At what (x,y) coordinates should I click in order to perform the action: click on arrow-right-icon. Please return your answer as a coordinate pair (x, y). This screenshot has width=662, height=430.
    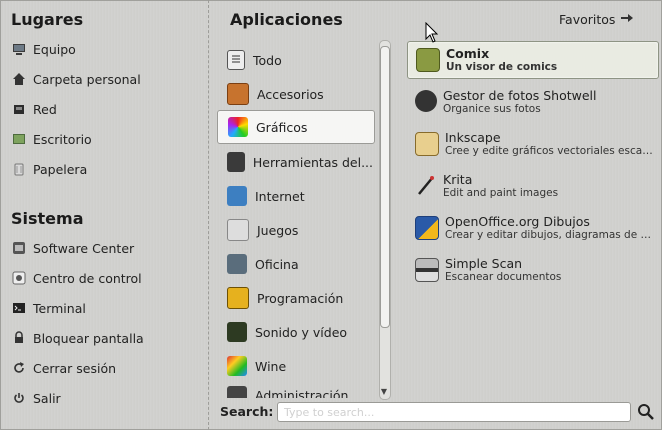
    Looking at the image, I should click on (627, 19).